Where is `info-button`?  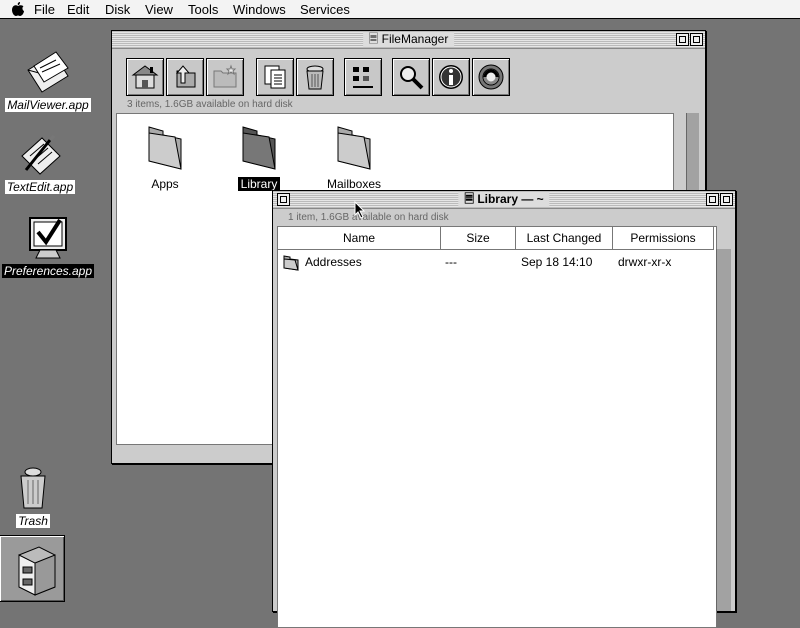
info-button is located at coordinates (451, 77).